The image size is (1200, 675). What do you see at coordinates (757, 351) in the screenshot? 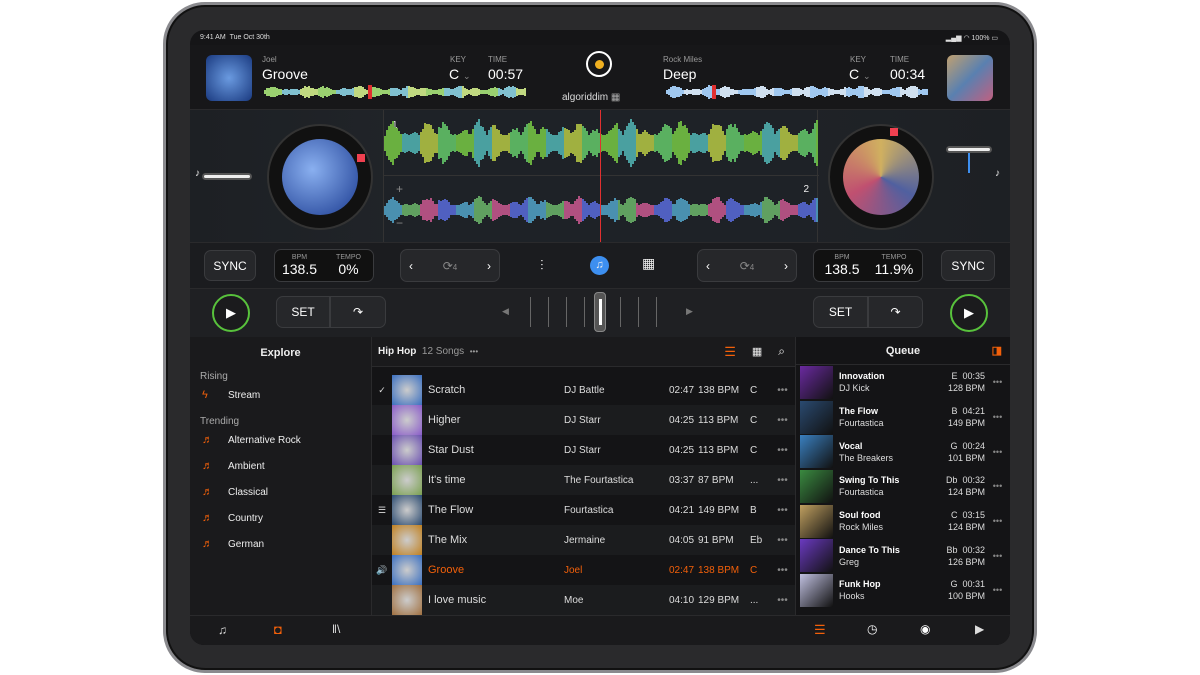
I see `grid-view-icon: ▦` at bounding box center [757, 351].